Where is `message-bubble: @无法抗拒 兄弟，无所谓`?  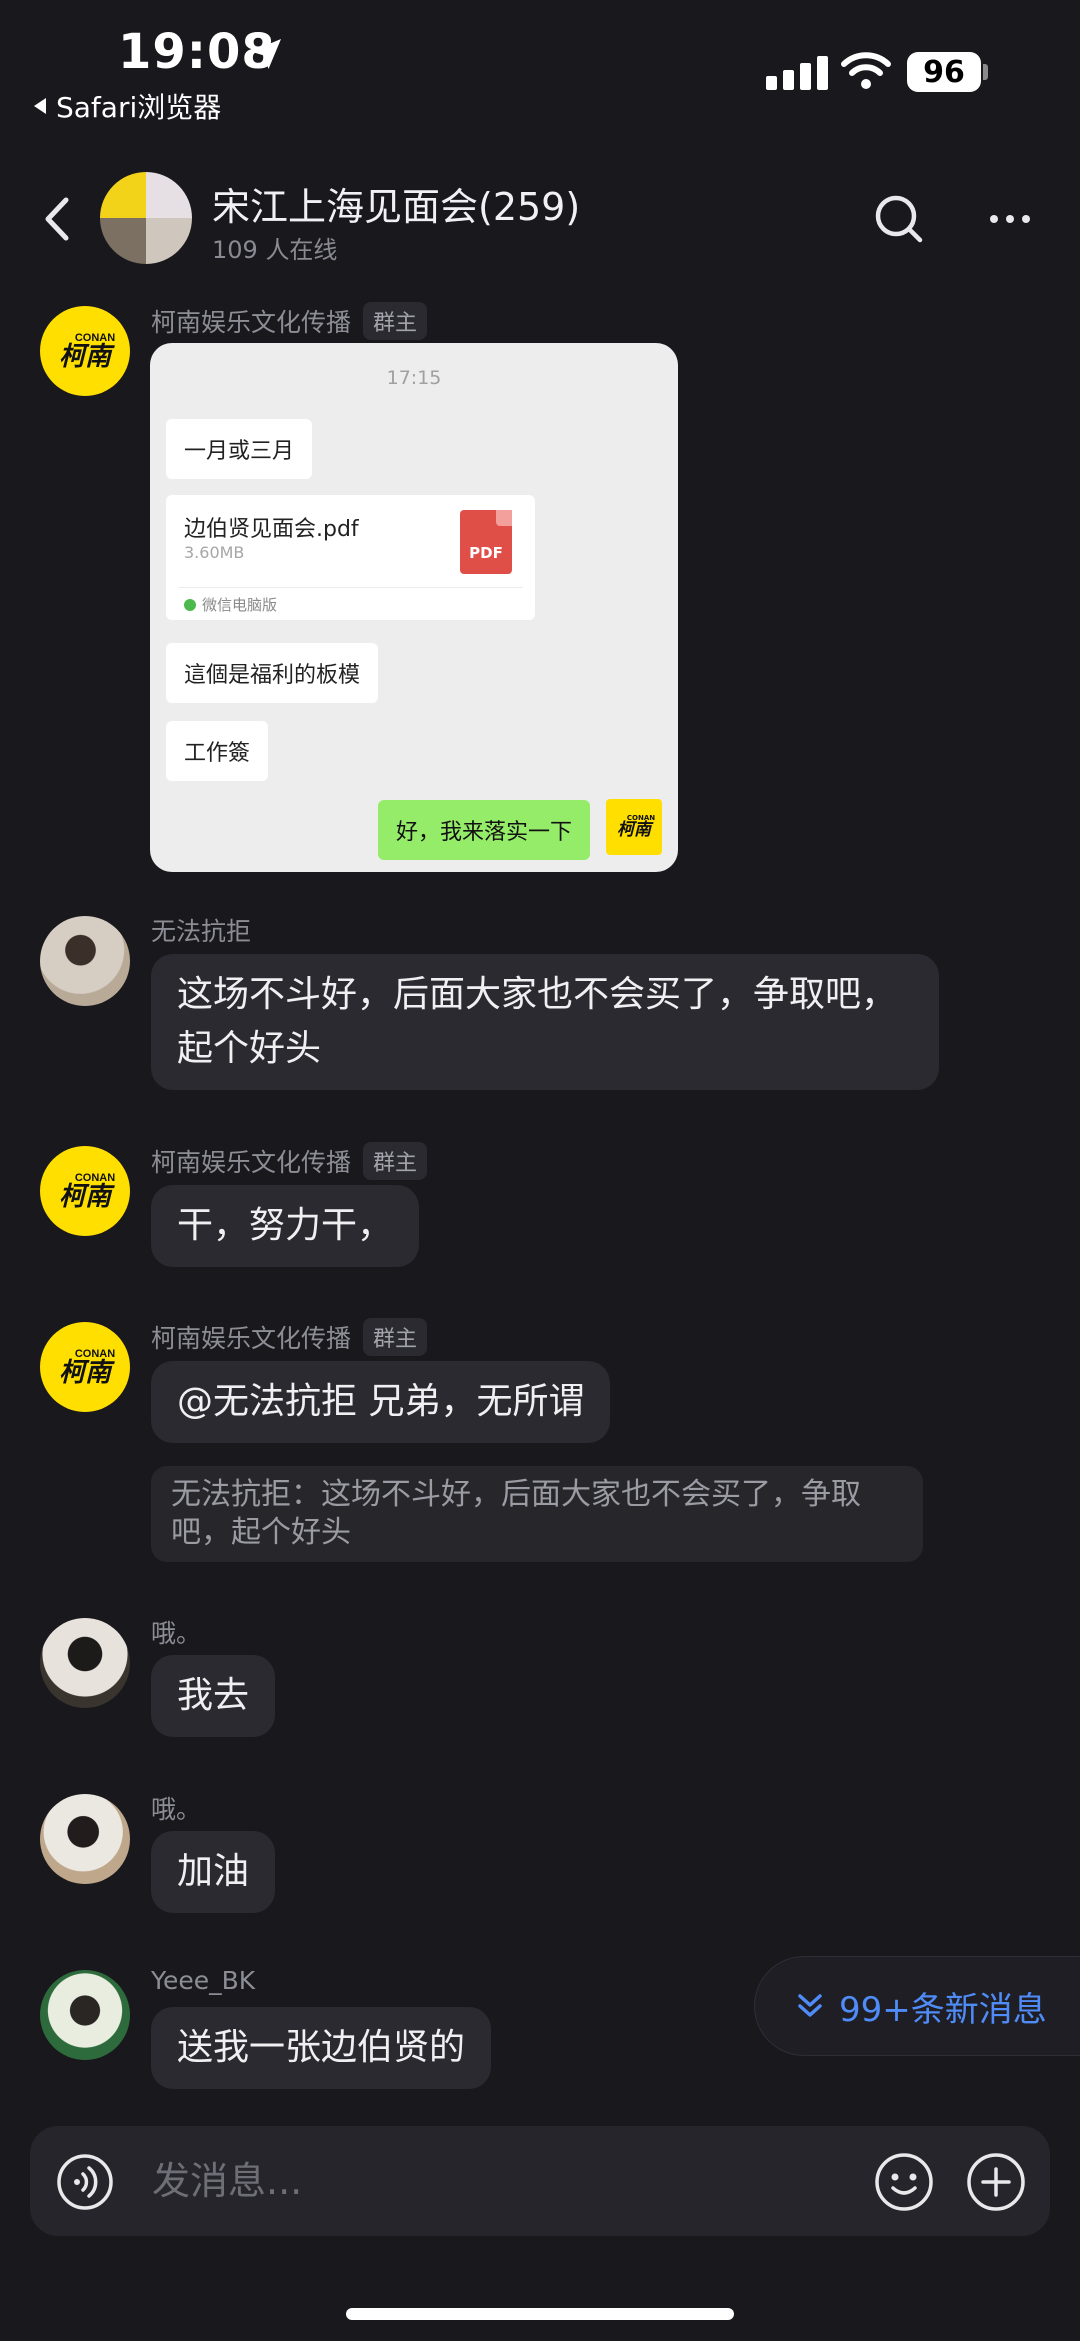 message-bubble: @无法抗拒 兄弟，无所谓 is located at coordinates (381, 1402).